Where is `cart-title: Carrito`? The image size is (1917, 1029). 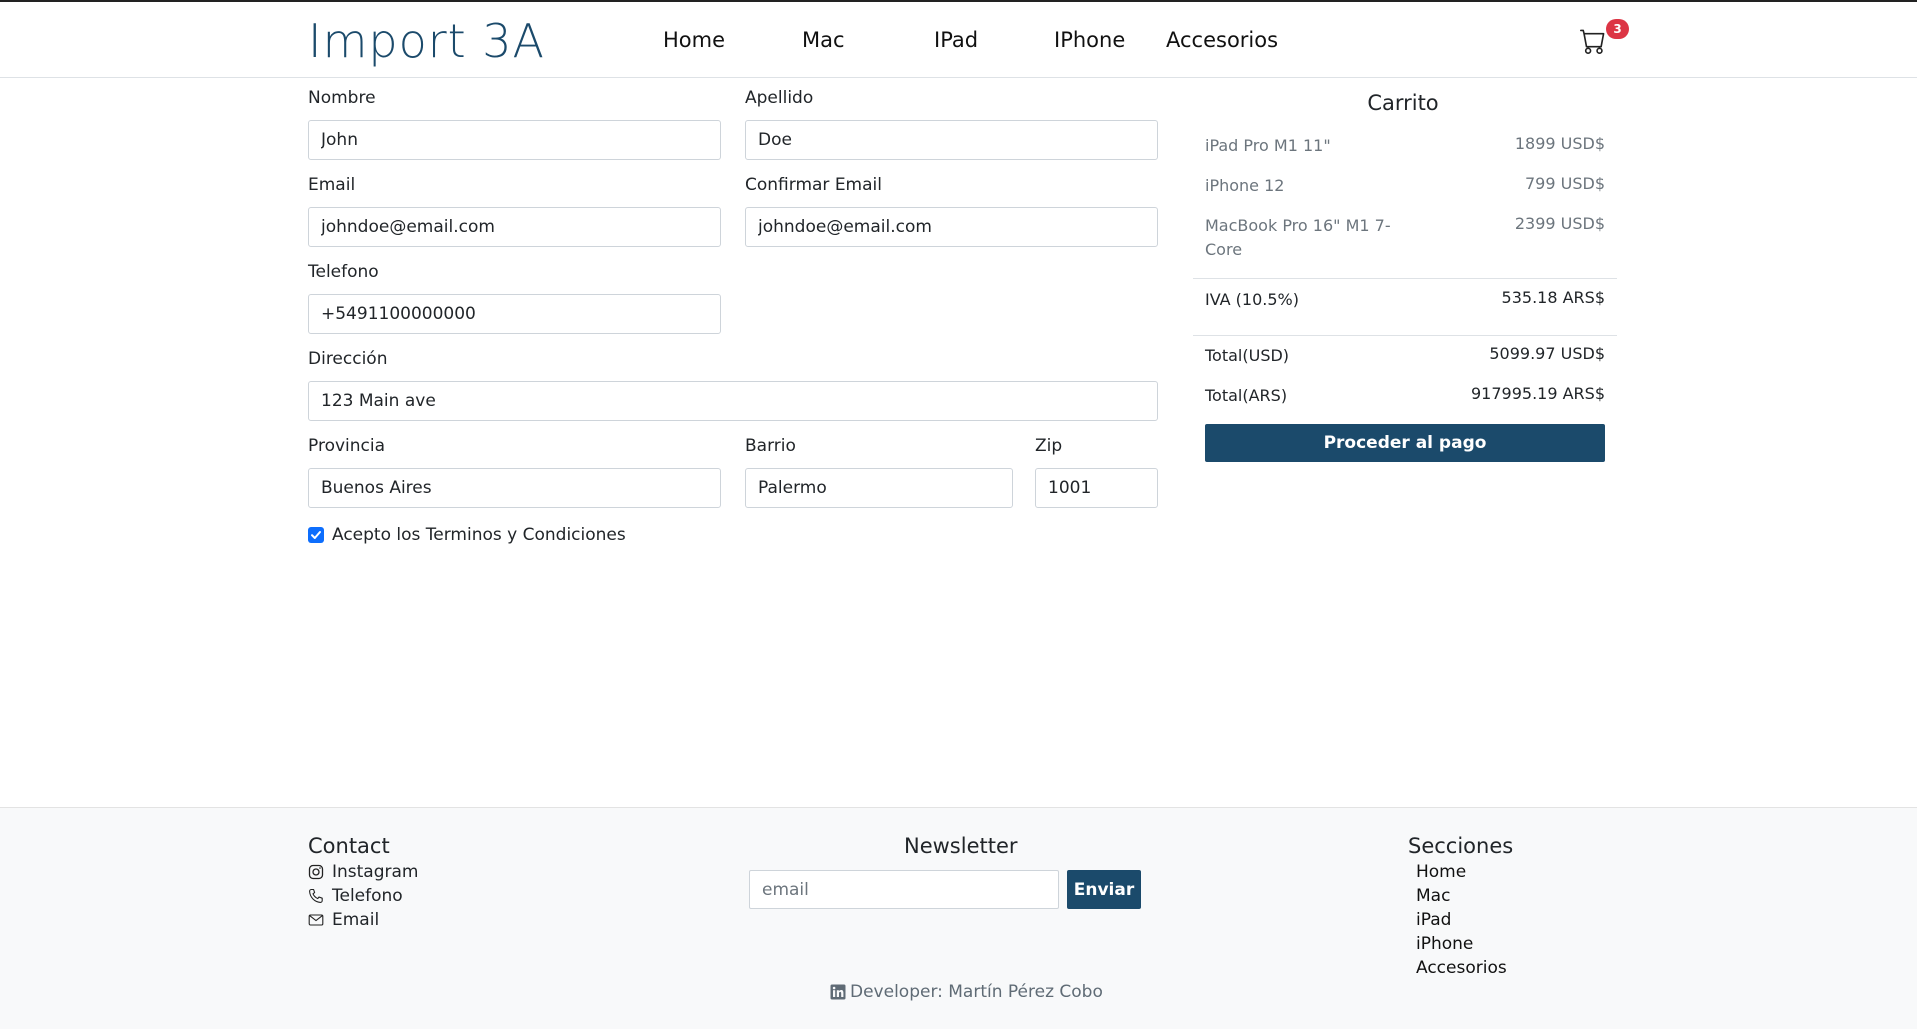 cart-title: Carrito is located at coordinates (1403, 103).